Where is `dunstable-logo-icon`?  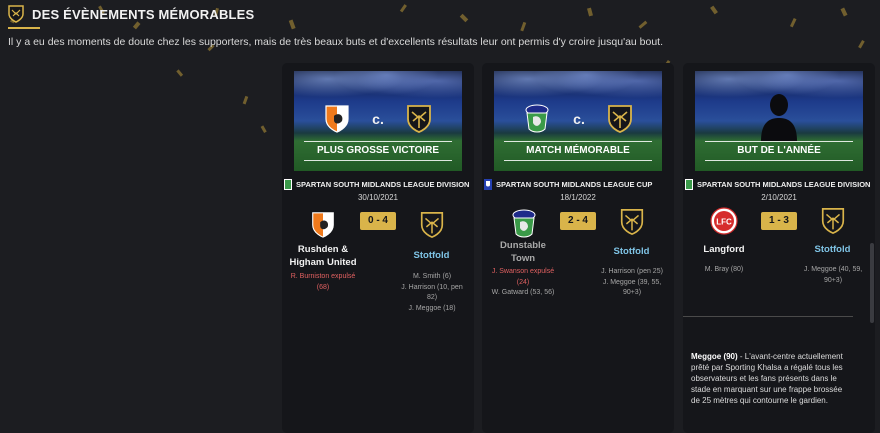
dunstable-logo-icon is located at coordinates (537, 118).